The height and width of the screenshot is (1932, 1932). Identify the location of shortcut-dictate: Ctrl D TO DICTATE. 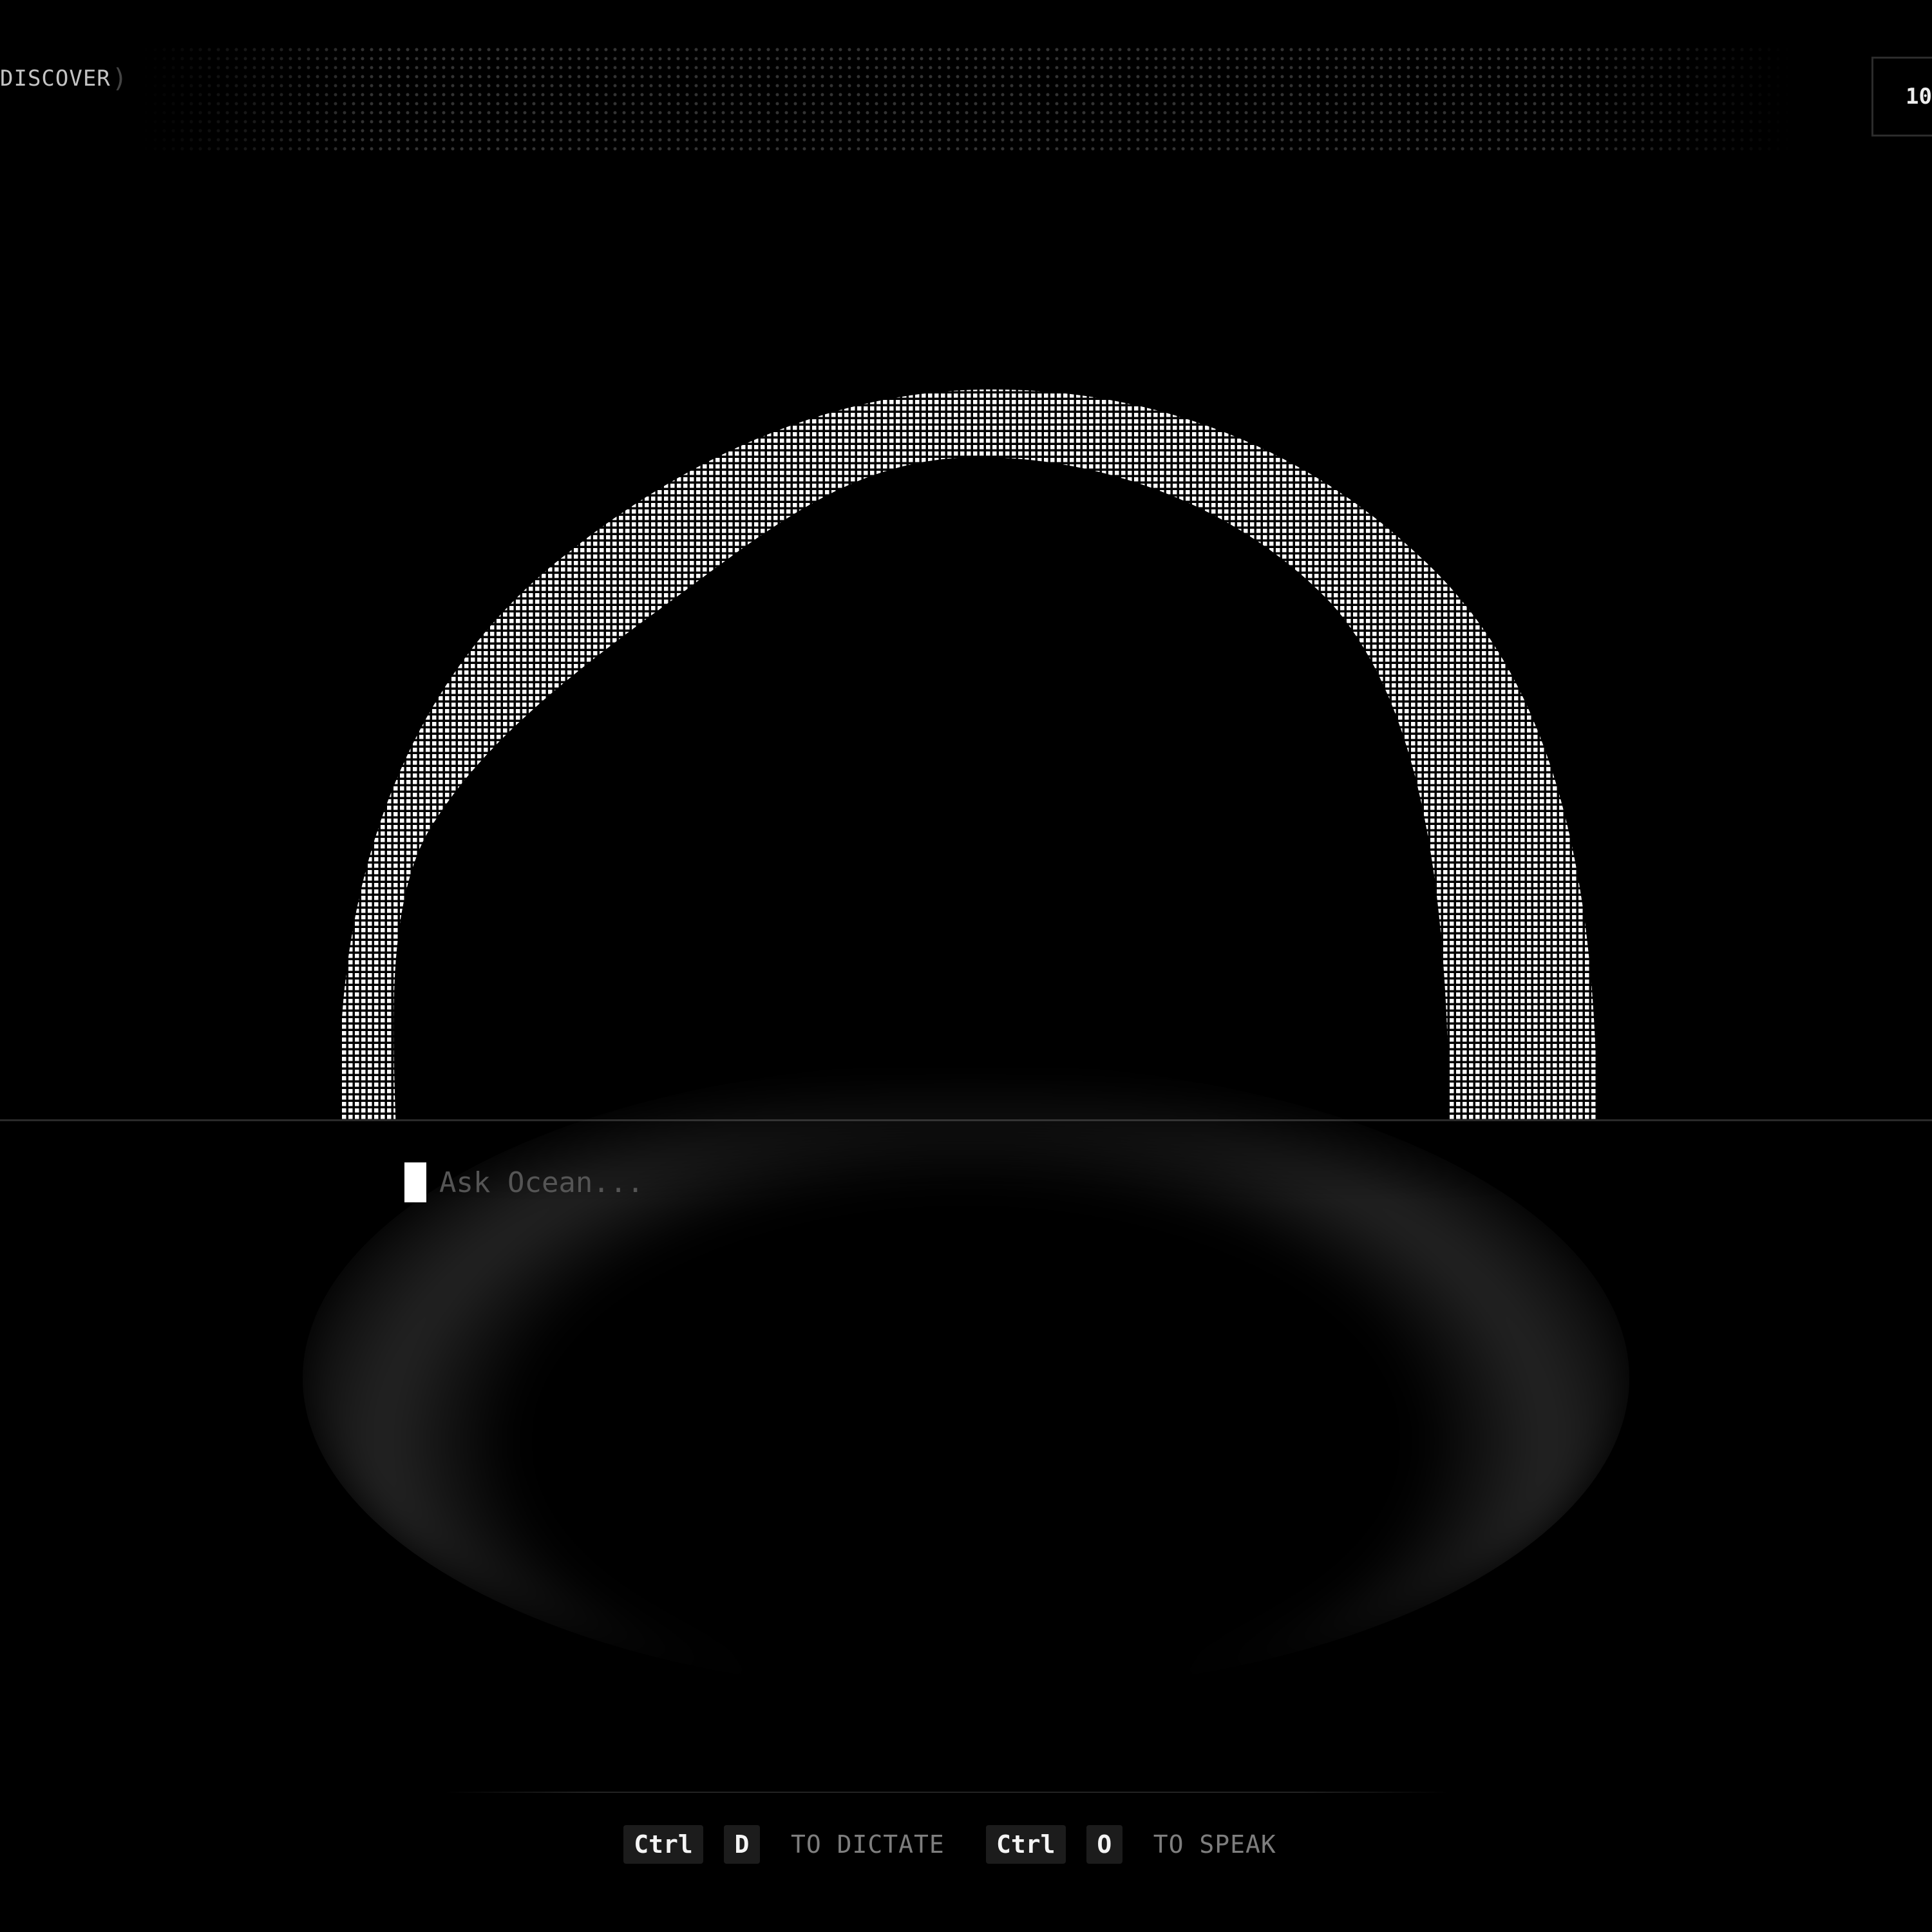
(784, 1845).